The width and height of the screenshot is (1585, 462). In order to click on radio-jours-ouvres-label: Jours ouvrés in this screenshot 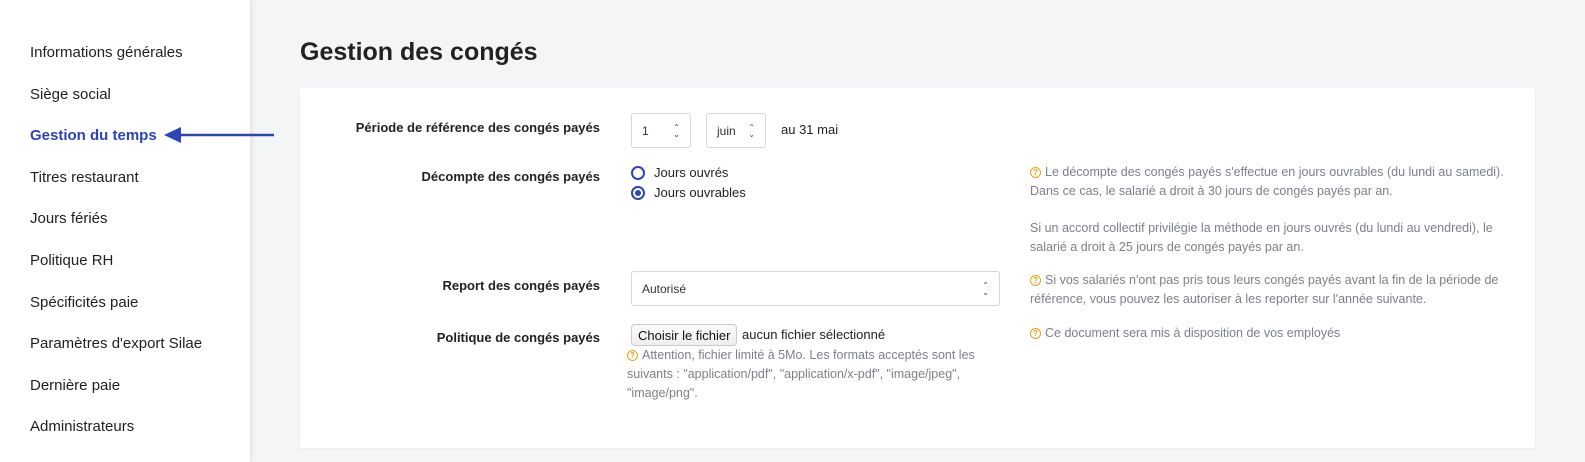, I will do `click(691, 172)`.